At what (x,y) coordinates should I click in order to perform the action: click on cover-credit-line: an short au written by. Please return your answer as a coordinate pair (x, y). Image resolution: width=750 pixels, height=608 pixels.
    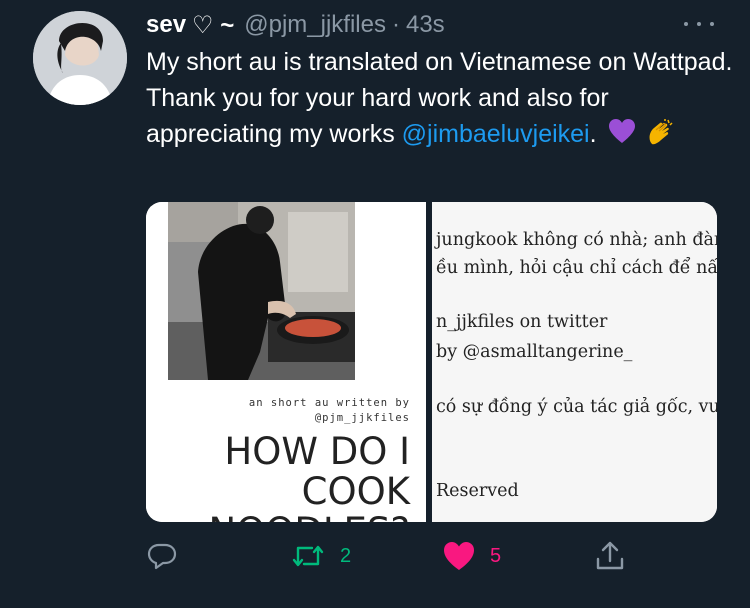
    Looking at the image, I should click on (329, 403).